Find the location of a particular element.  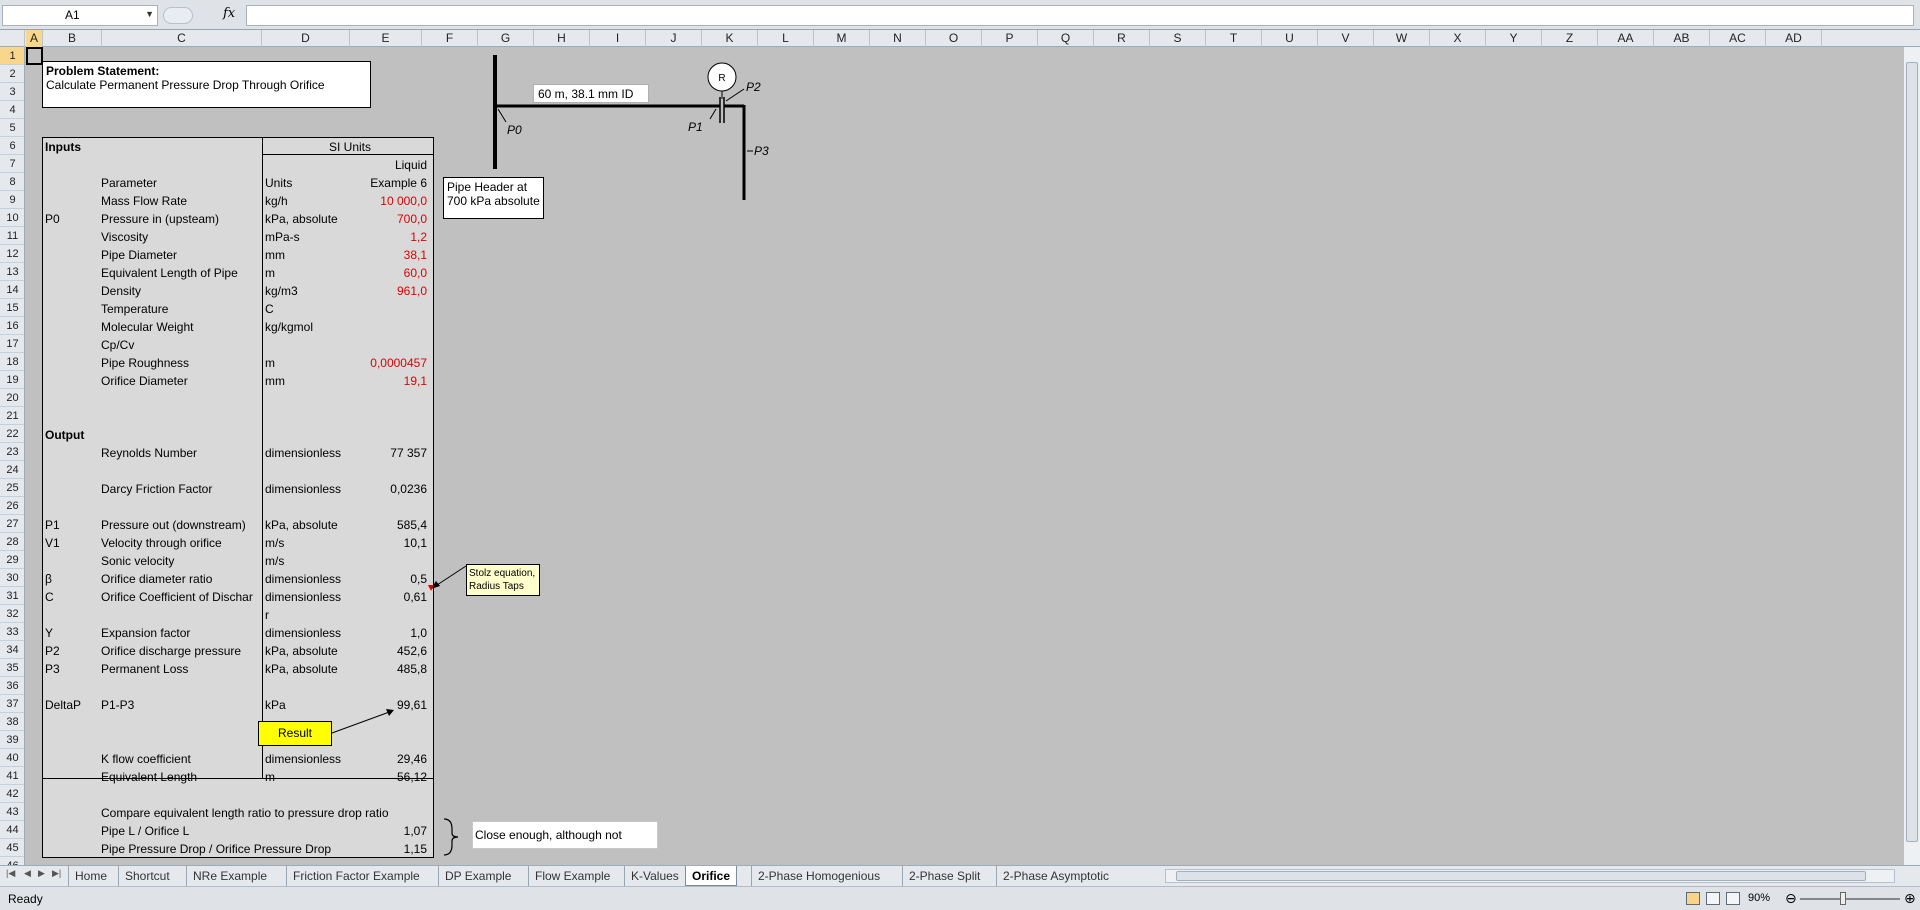

column-header-s: S is located at coordinates (1178, 38).